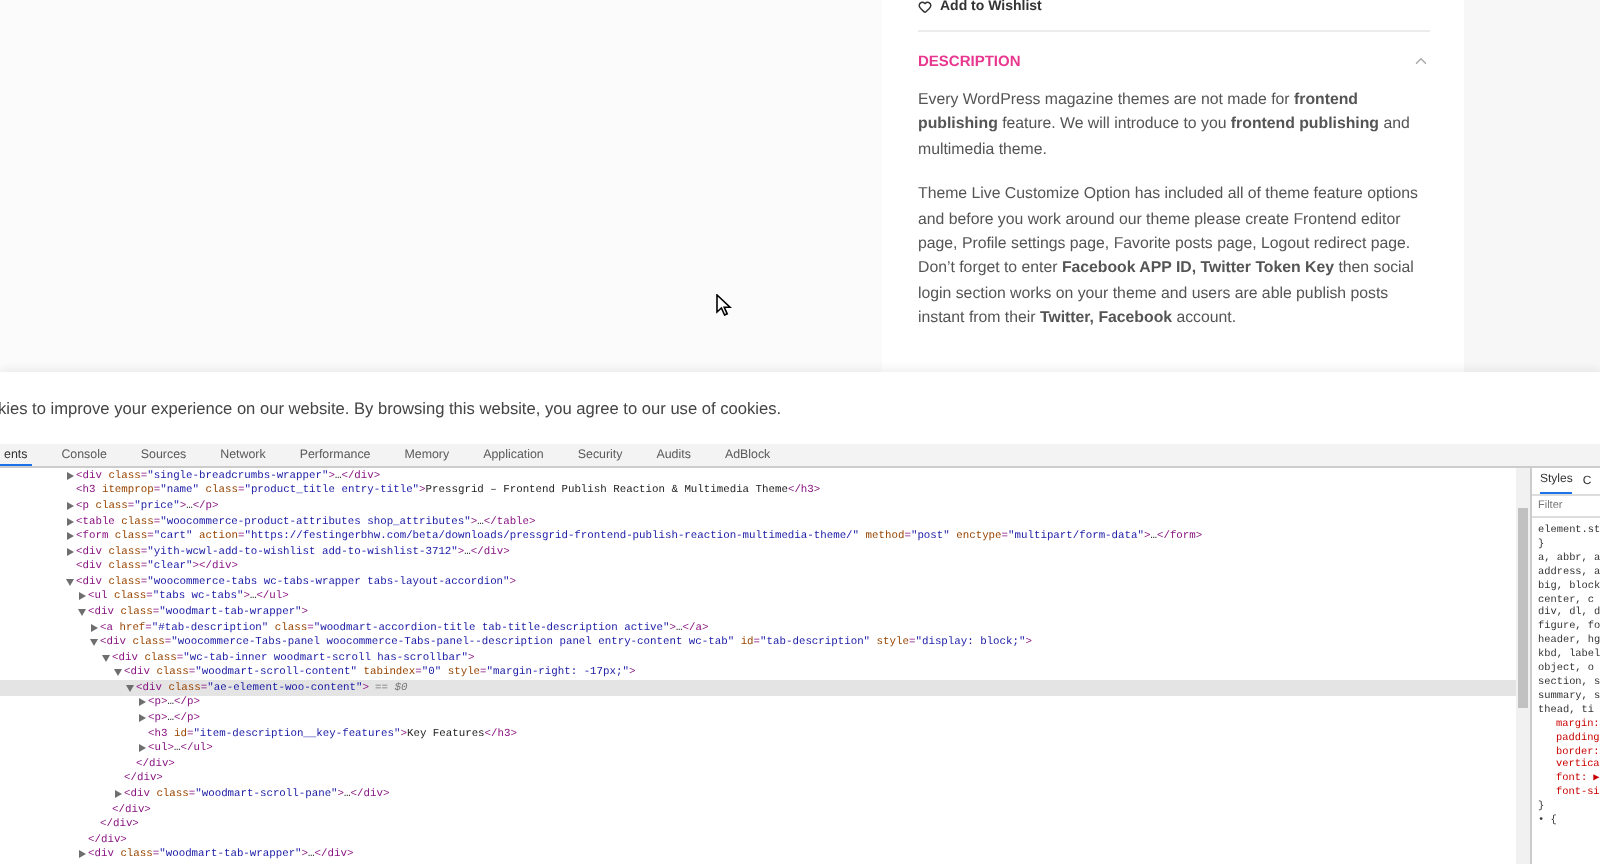 The height and width of the screenshot is (864, 1600). Describe the element at coordinates (925, 6) in the screenshot. I see `heart-icon` at that location.